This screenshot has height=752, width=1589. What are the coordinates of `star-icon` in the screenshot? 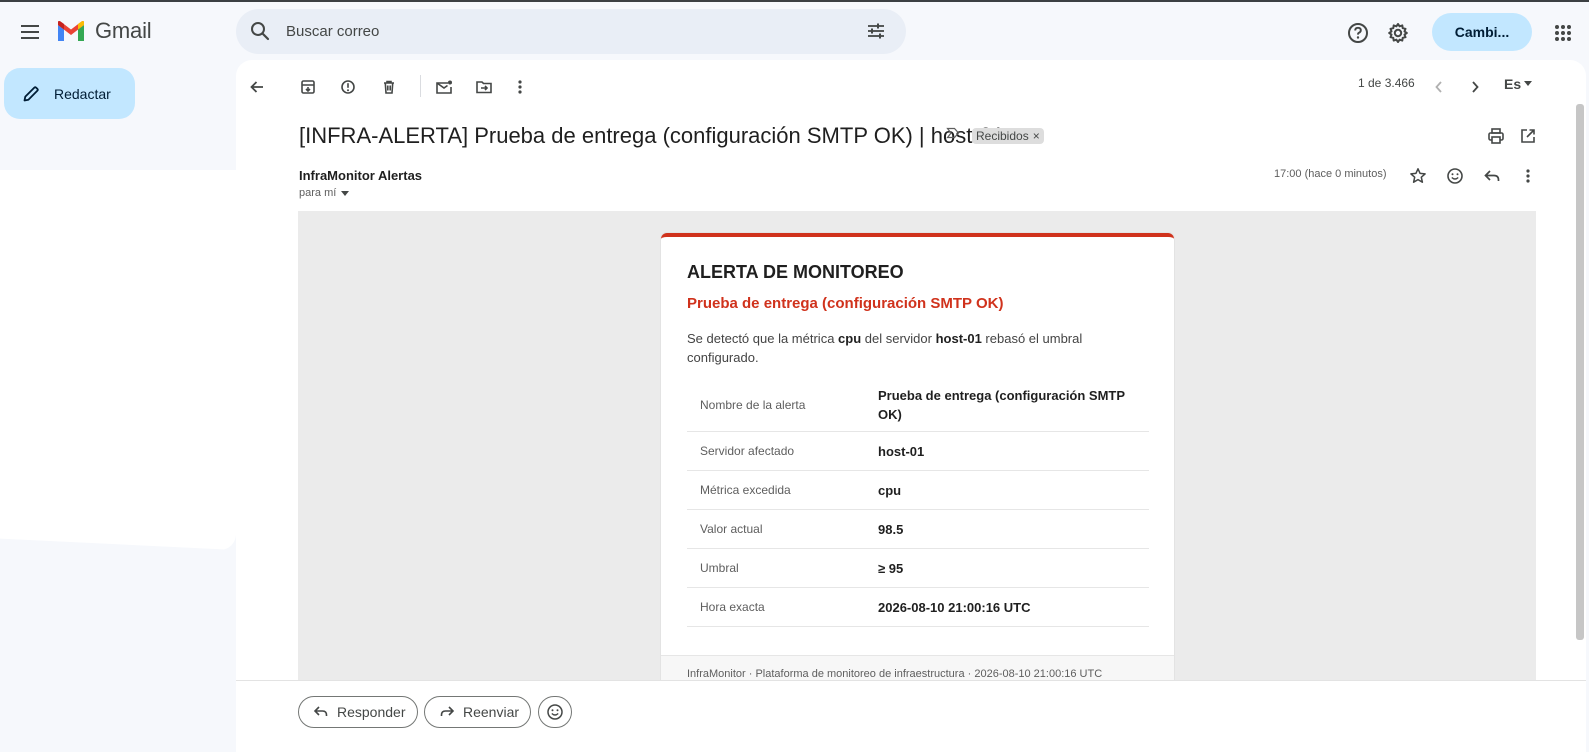 It's located at (1418, 176).